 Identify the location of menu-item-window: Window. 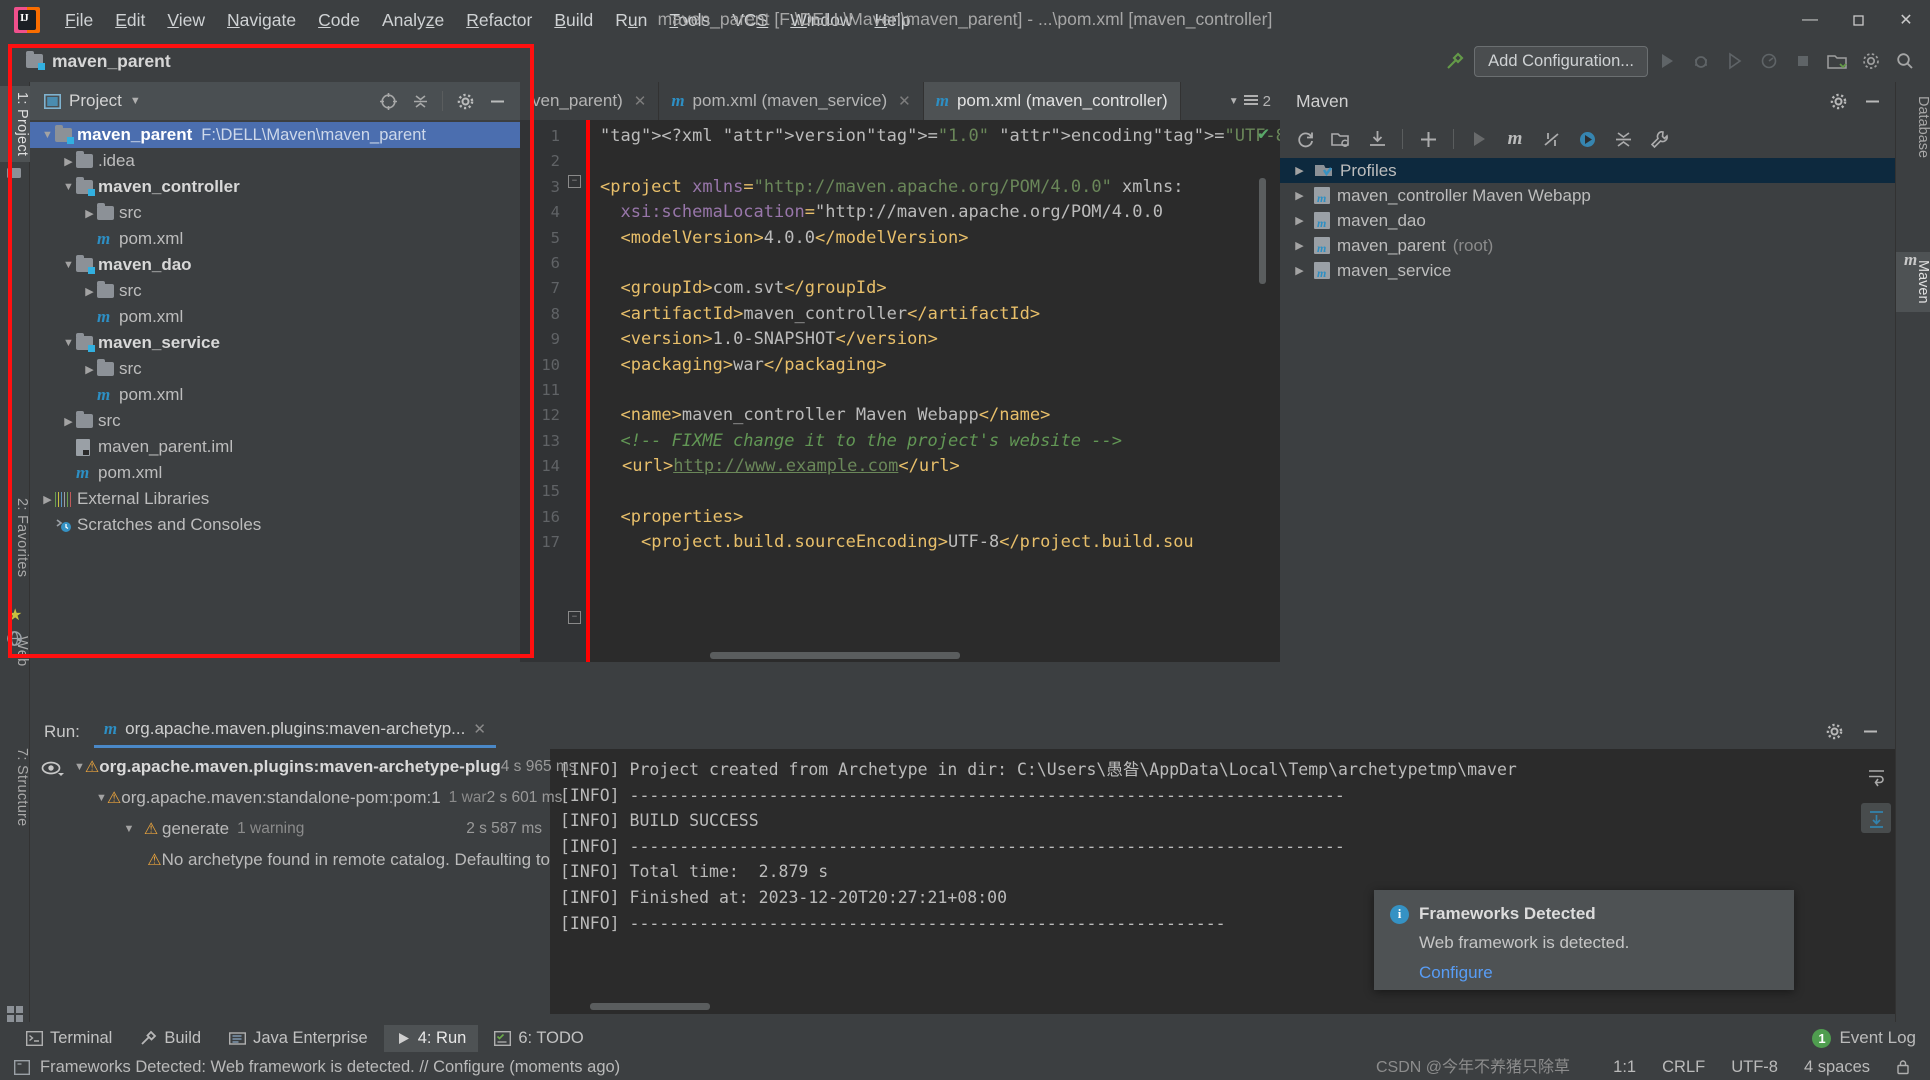
(821, 20).